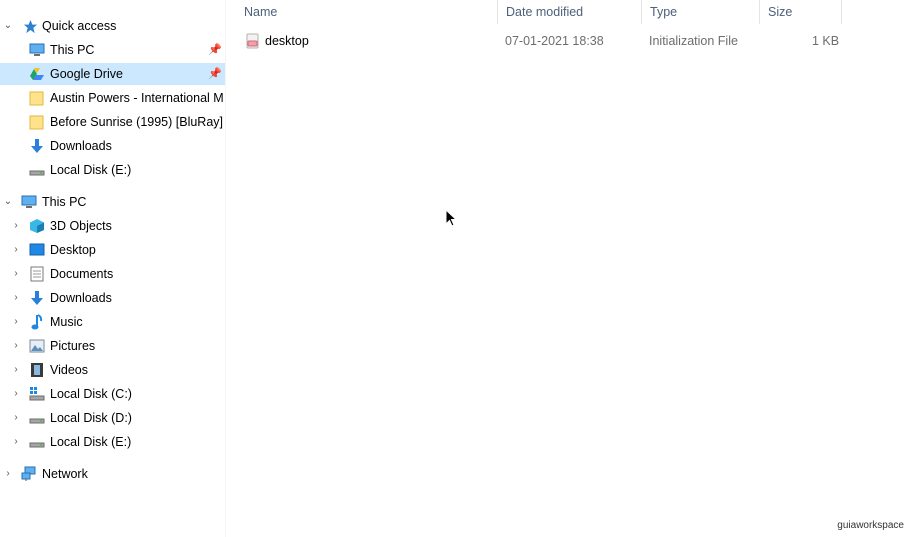  I want to click on nav-label: 3D Objects, so click(81, 226).